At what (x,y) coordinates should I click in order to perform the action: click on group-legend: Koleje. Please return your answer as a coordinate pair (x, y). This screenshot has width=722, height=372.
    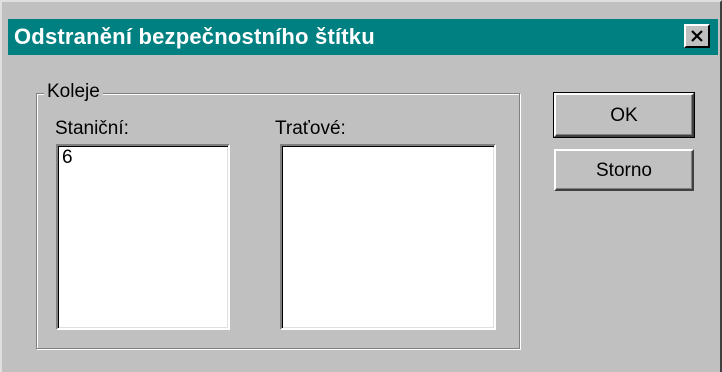
    Looking at the image, I should click on (73, 92).